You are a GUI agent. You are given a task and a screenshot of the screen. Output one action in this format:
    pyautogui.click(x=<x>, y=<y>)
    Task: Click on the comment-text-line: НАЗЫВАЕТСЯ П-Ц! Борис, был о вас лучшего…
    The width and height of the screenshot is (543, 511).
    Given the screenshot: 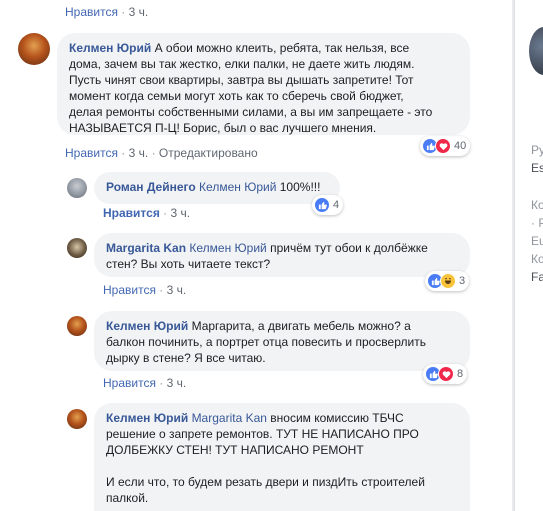 What is the action you would take?
    pyautogui.click(x=223, y=128)
    